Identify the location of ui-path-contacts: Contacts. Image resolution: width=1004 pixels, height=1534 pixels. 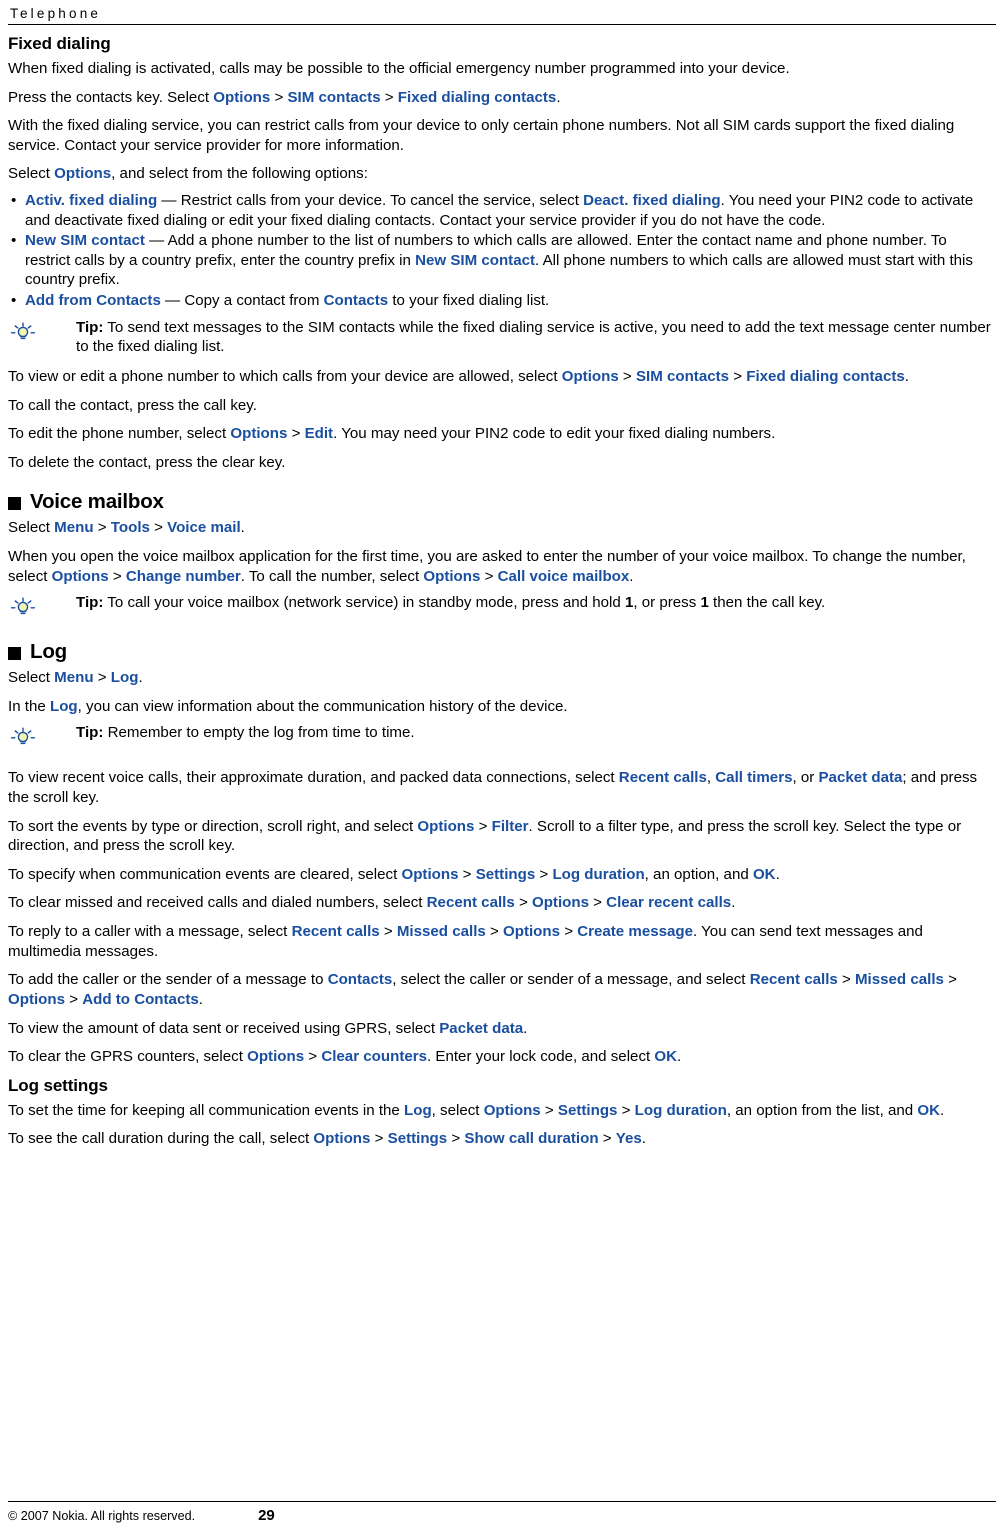
(356, 301).